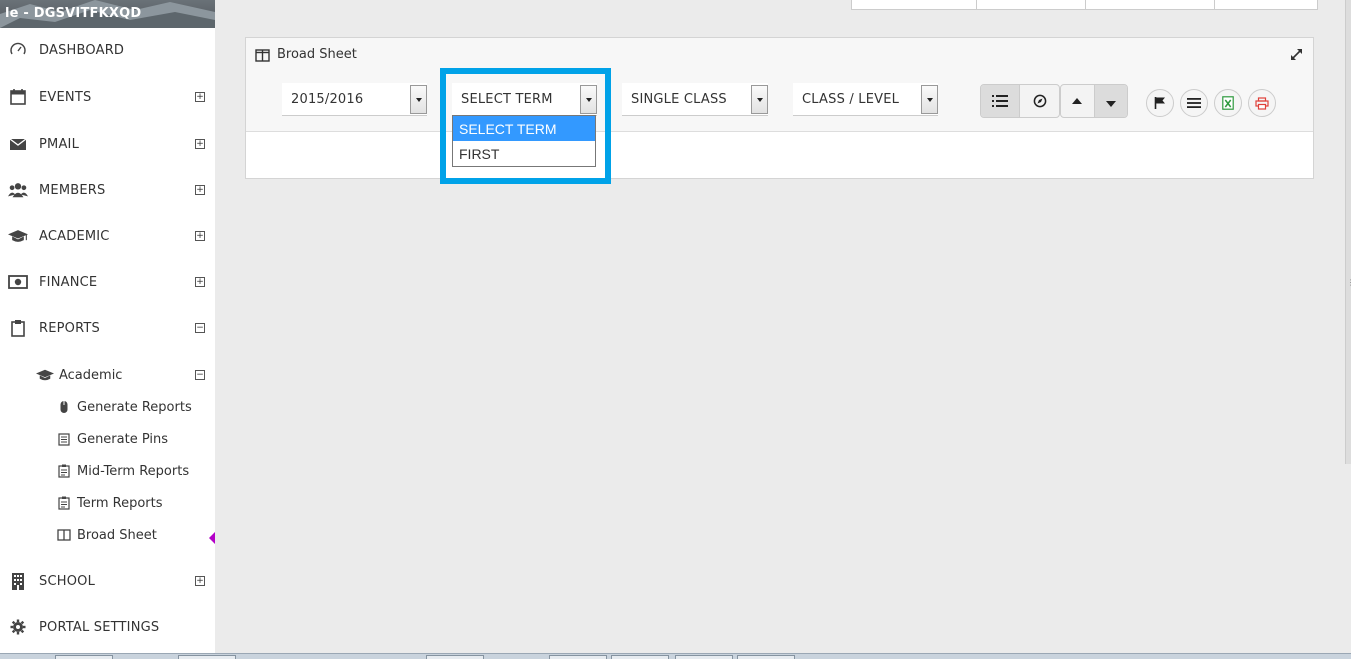 This screenshot has width=1351, height=659. I want to click on session-select: 2015/2016, so click(354, 99).